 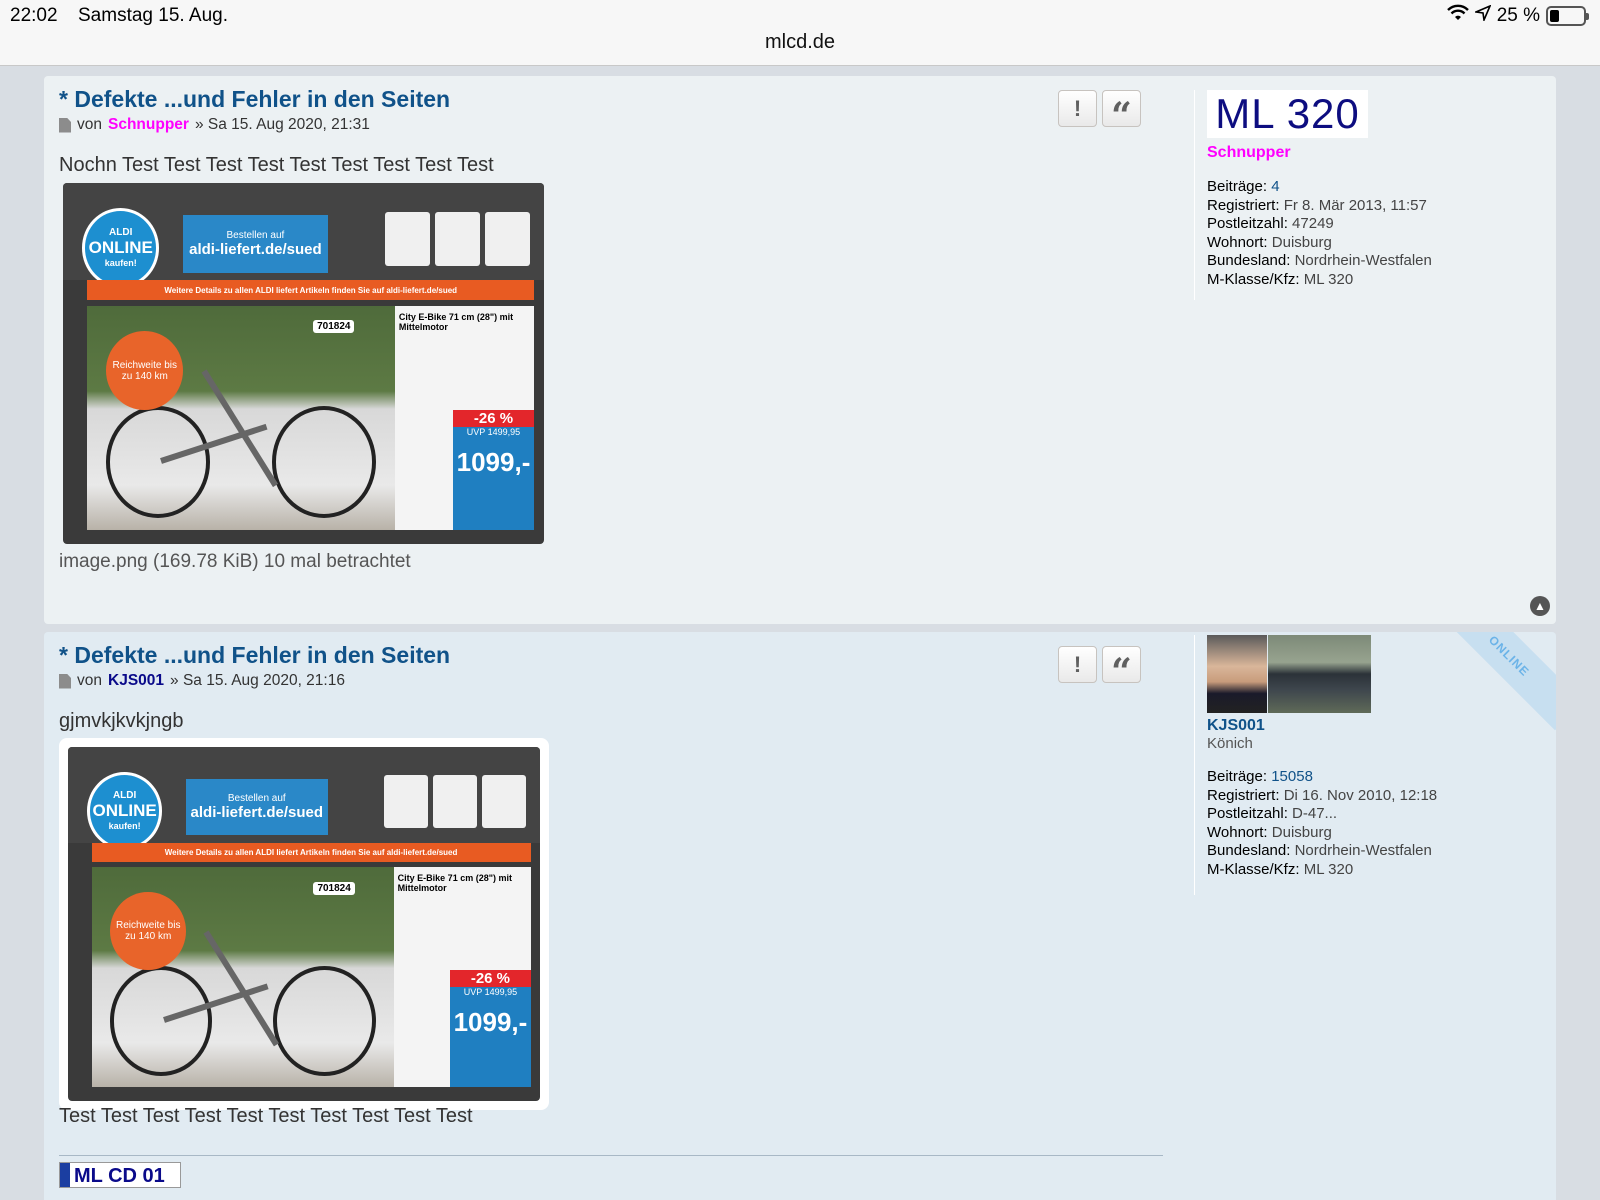 I want to click on posts-count-link: 15058, so click(x=1292, y=776).